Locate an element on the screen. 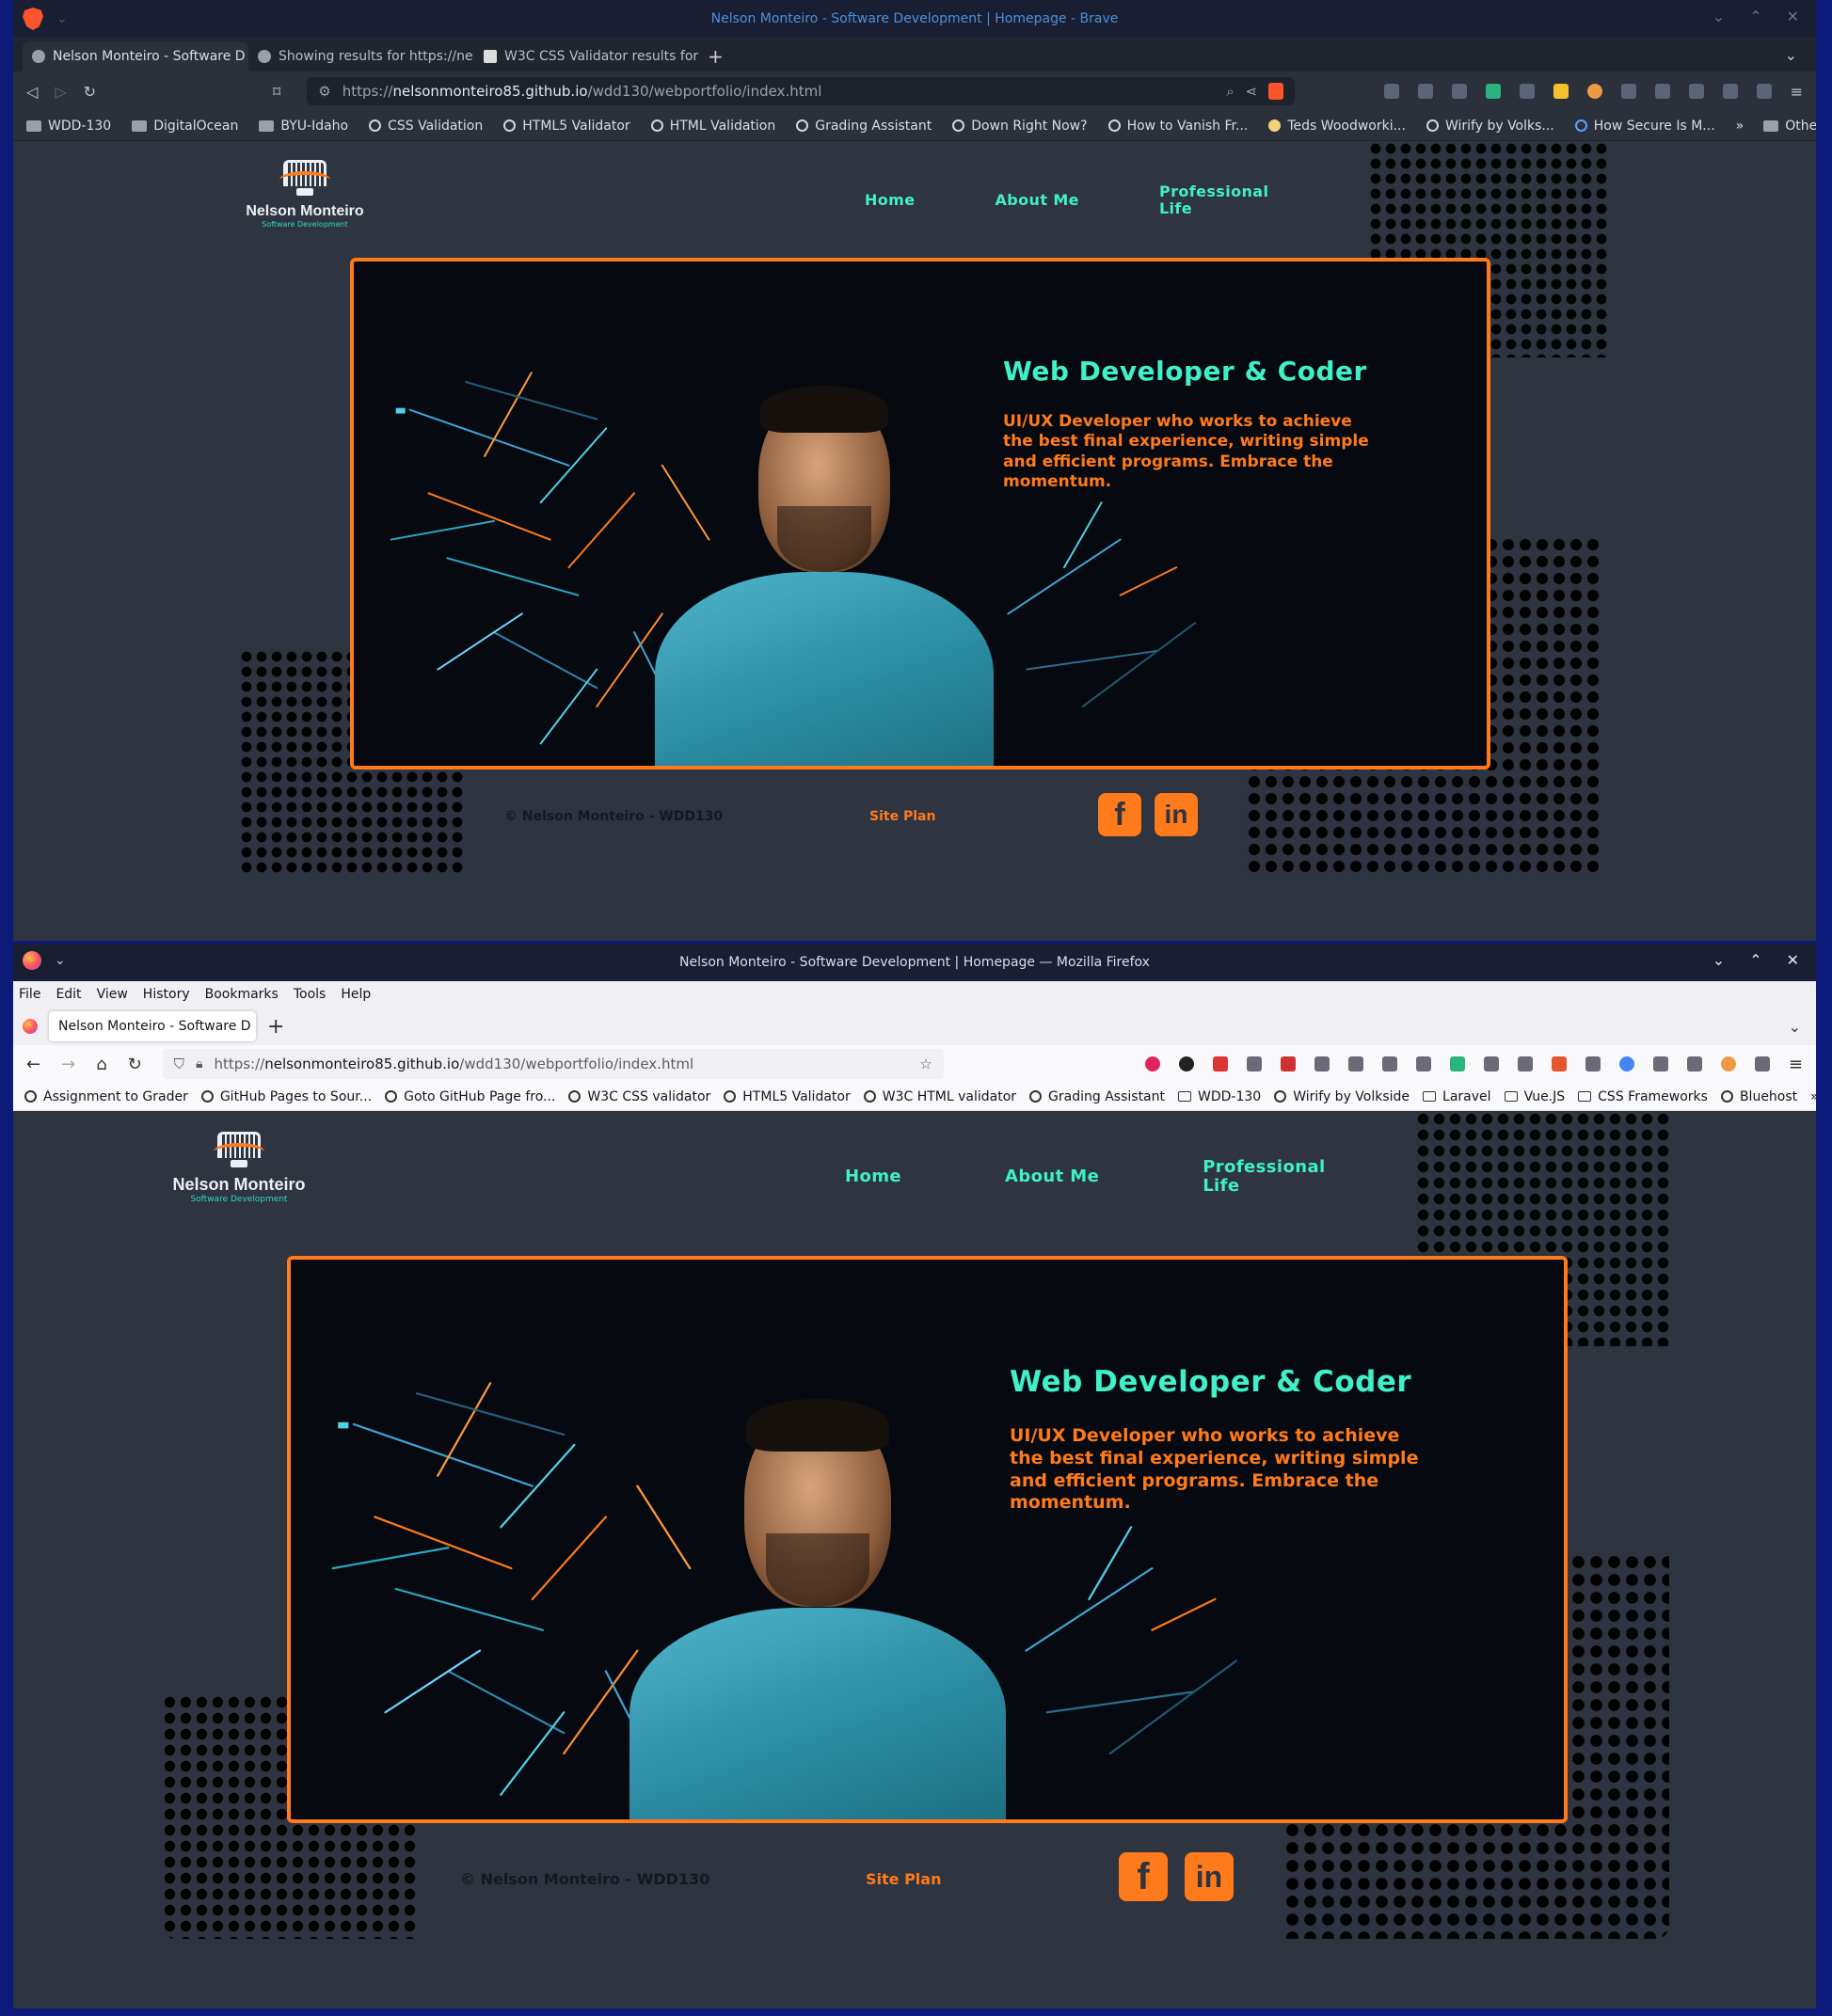 Image resolution: width=1832 pixels, height=2016 pixels. bookmark-item: DigitalOcean is located at coordinates (185, 127).